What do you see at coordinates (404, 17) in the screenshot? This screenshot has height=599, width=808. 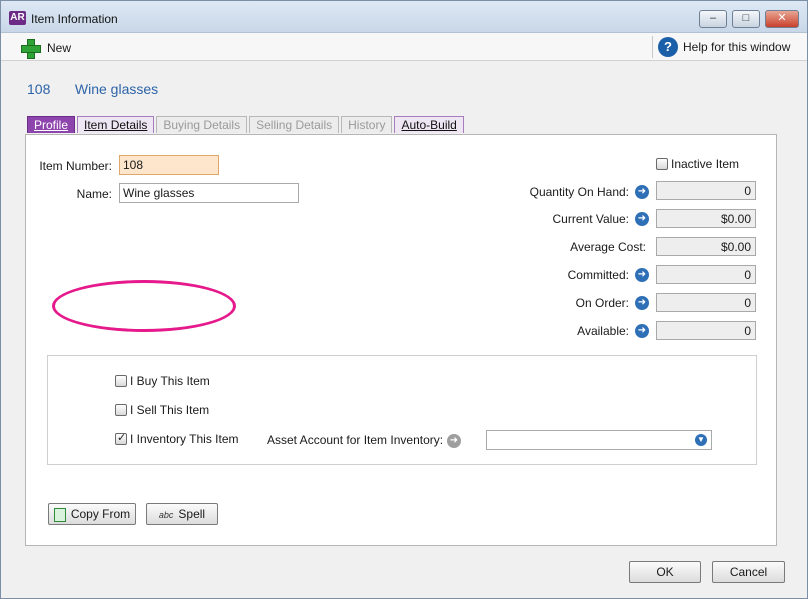 I see `title-bar: AR Item Information – □ ✕` at bounding box center [404, 17].